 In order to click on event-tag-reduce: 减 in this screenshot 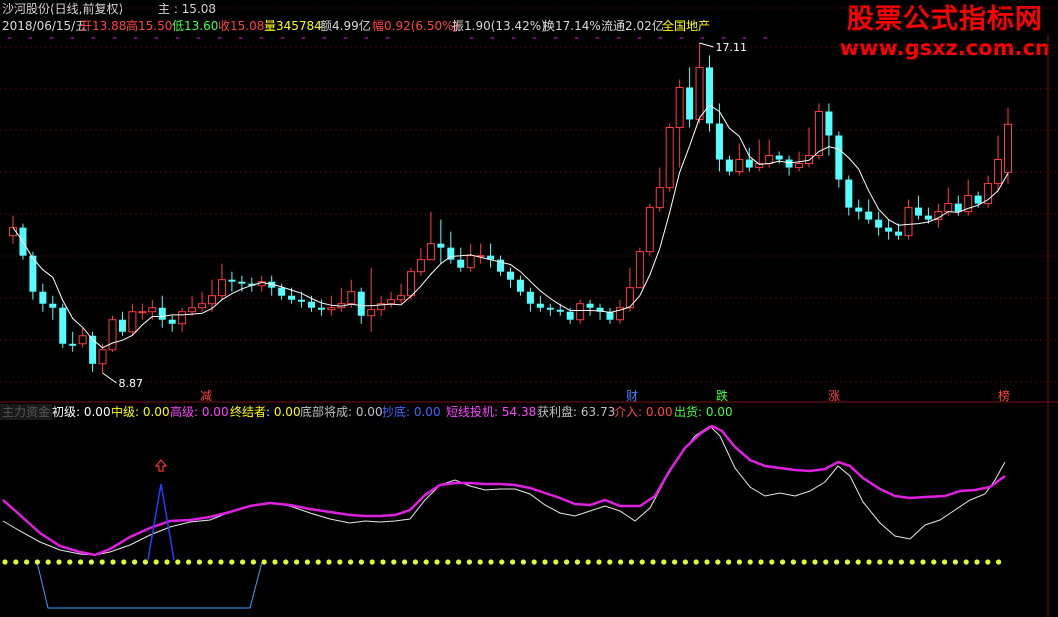, I will do `click(206, 396)`.